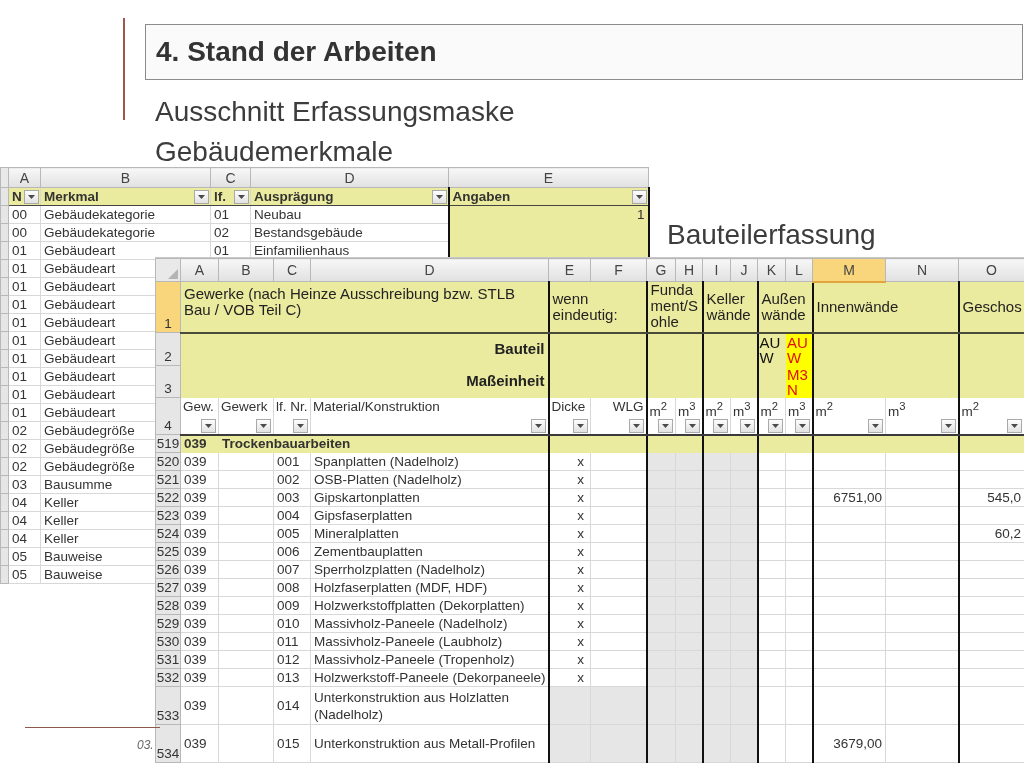 This screenshot has height=768, width=1024. What do you see at coordinates (991, 270) in the screenshot?
I see `column-header: O` at bounding box center [991, 270].